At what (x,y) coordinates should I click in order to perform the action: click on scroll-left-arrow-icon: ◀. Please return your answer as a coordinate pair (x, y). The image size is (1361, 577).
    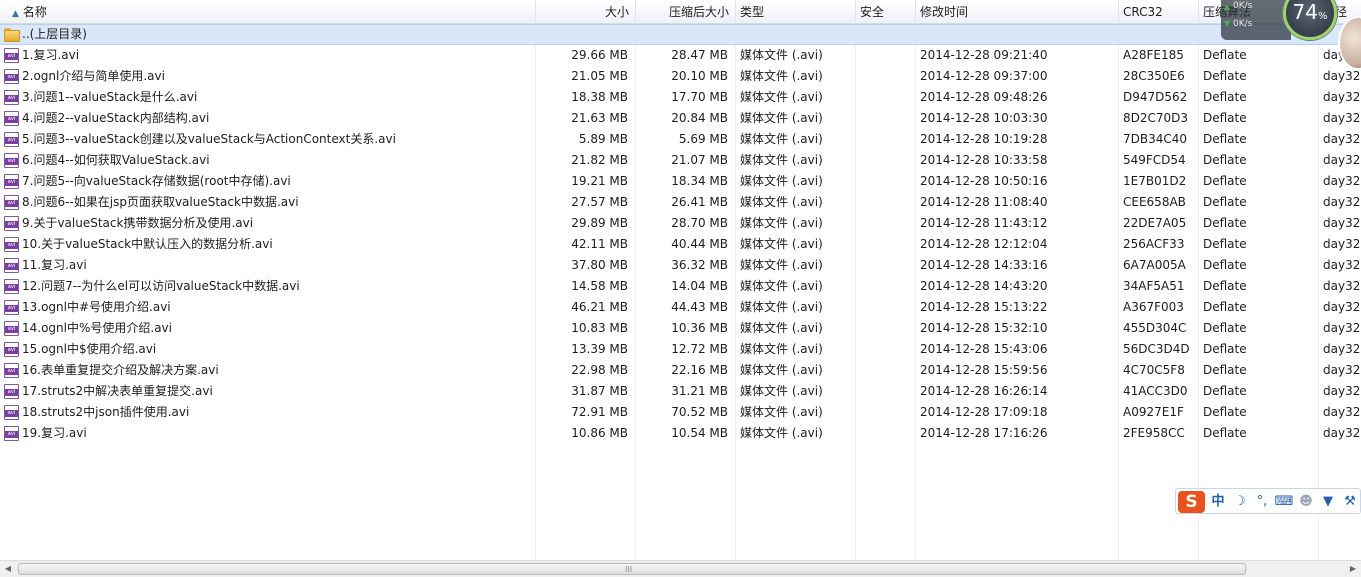
    Looking at the image, I should click on (8, 569).